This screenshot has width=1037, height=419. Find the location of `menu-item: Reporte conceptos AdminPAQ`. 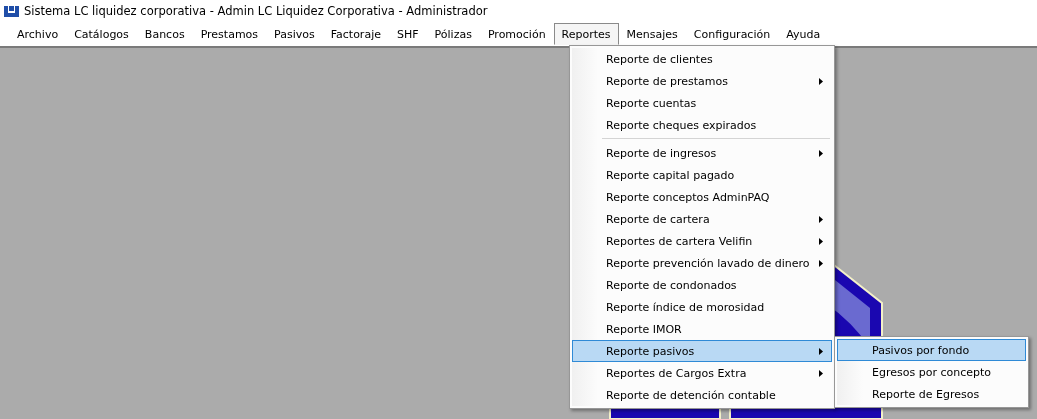

menu-item: Reporte conceptos AdminPAQ is located at coordinates (702, 197).